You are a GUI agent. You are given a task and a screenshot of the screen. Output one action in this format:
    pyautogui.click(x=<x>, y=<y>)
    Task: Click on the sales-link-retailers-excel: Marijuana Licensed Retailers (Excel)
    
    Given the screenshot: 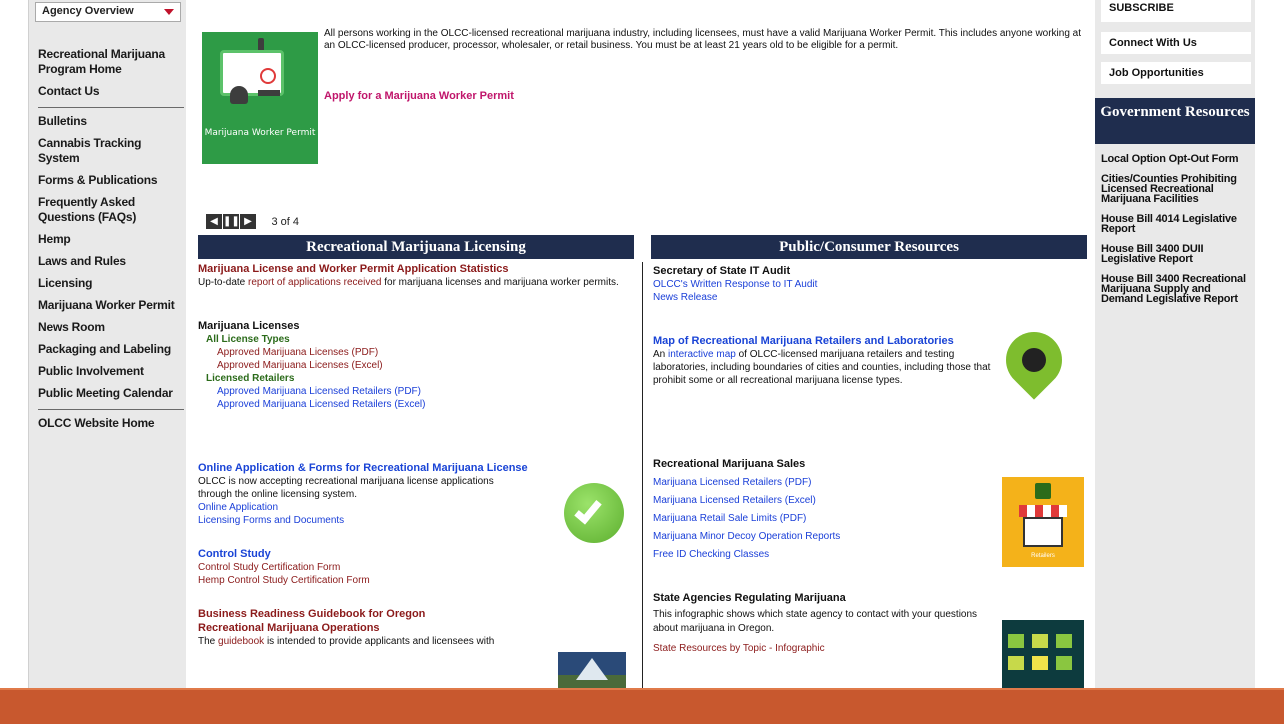 What is the action you would take?
    pyautogui.click(x=823, y=501)
    